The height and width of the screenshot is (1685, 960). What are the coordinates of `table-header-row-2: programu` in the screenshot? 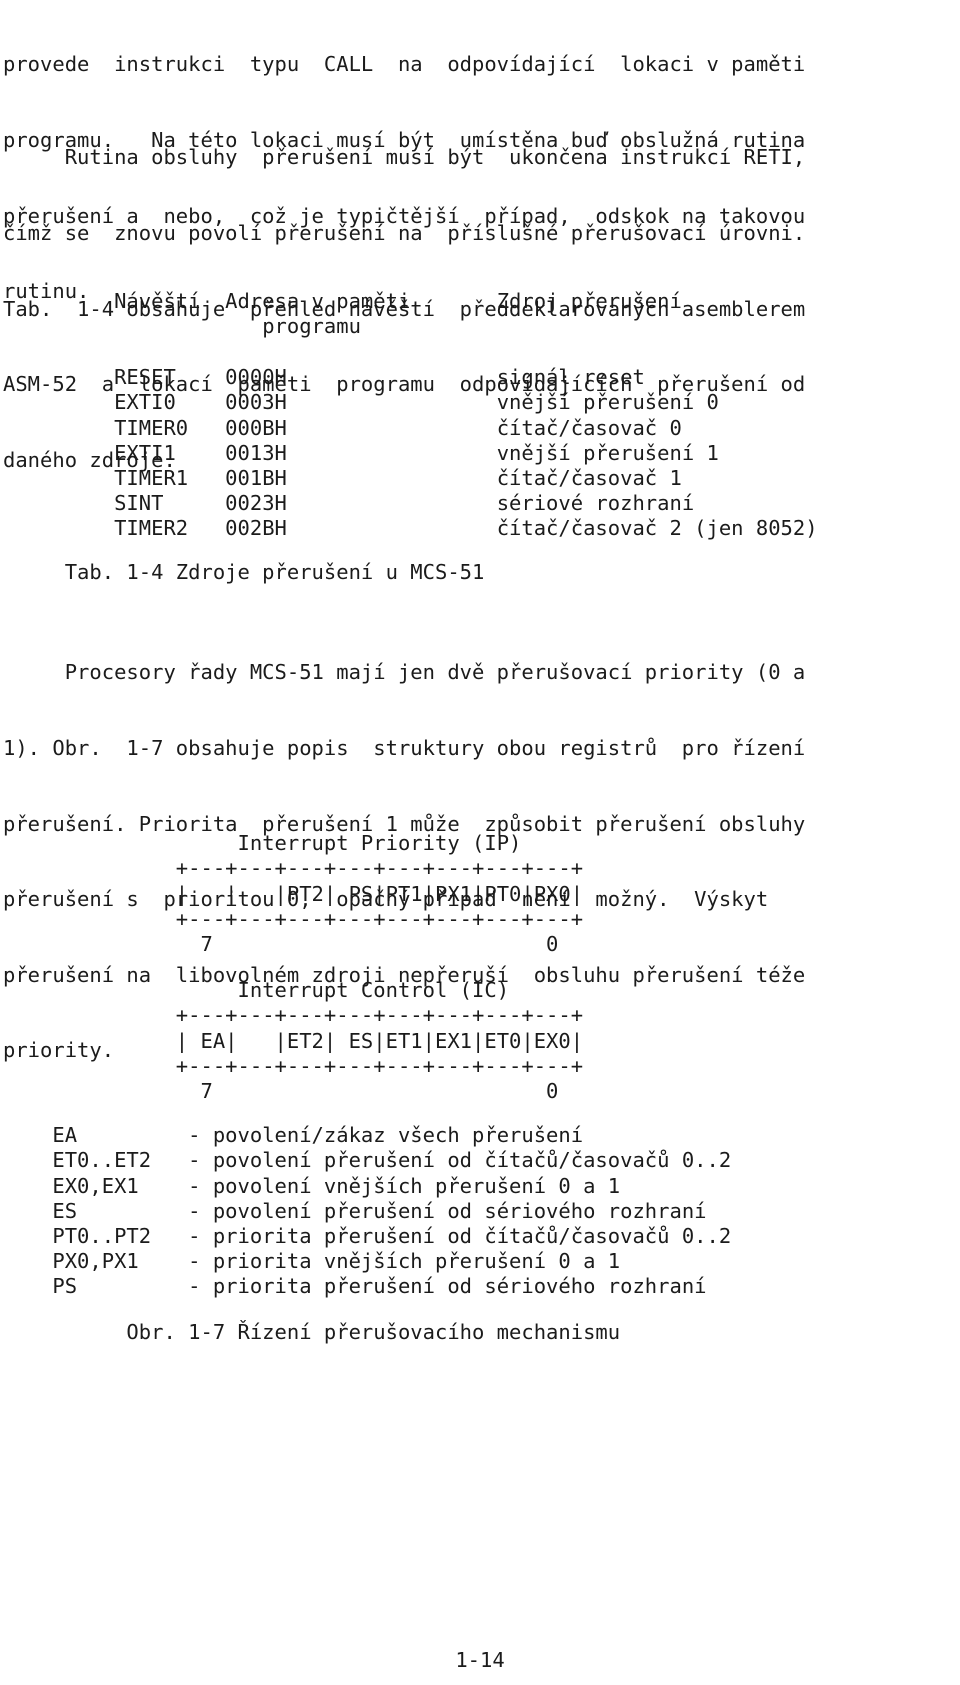 It's located at (206, 326).